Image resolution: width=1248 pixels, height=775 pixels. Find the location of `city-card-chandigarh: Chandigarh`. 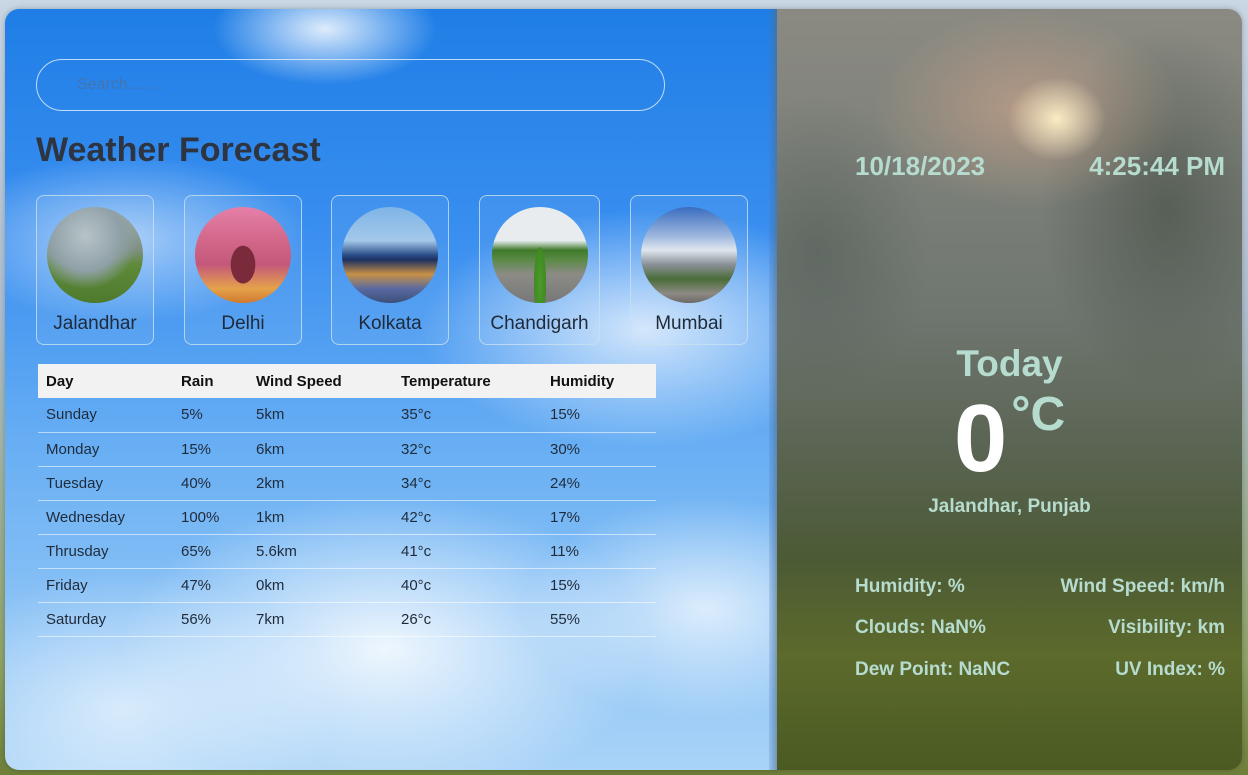

city-card-chandigarh: Chandigarh is located at coordinates (539, 270).